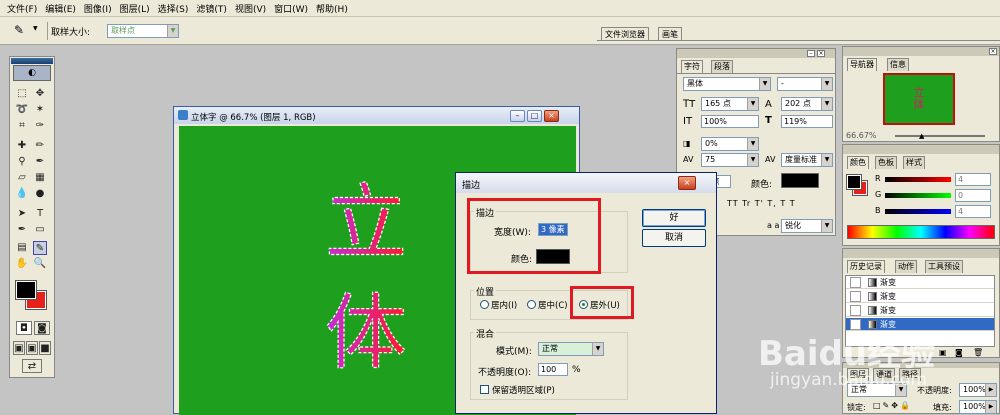  What do you see at coordinates (22, 8) in the screenshot?
I see `menu-file: 文件(F)` at bounding box center [22, 8].